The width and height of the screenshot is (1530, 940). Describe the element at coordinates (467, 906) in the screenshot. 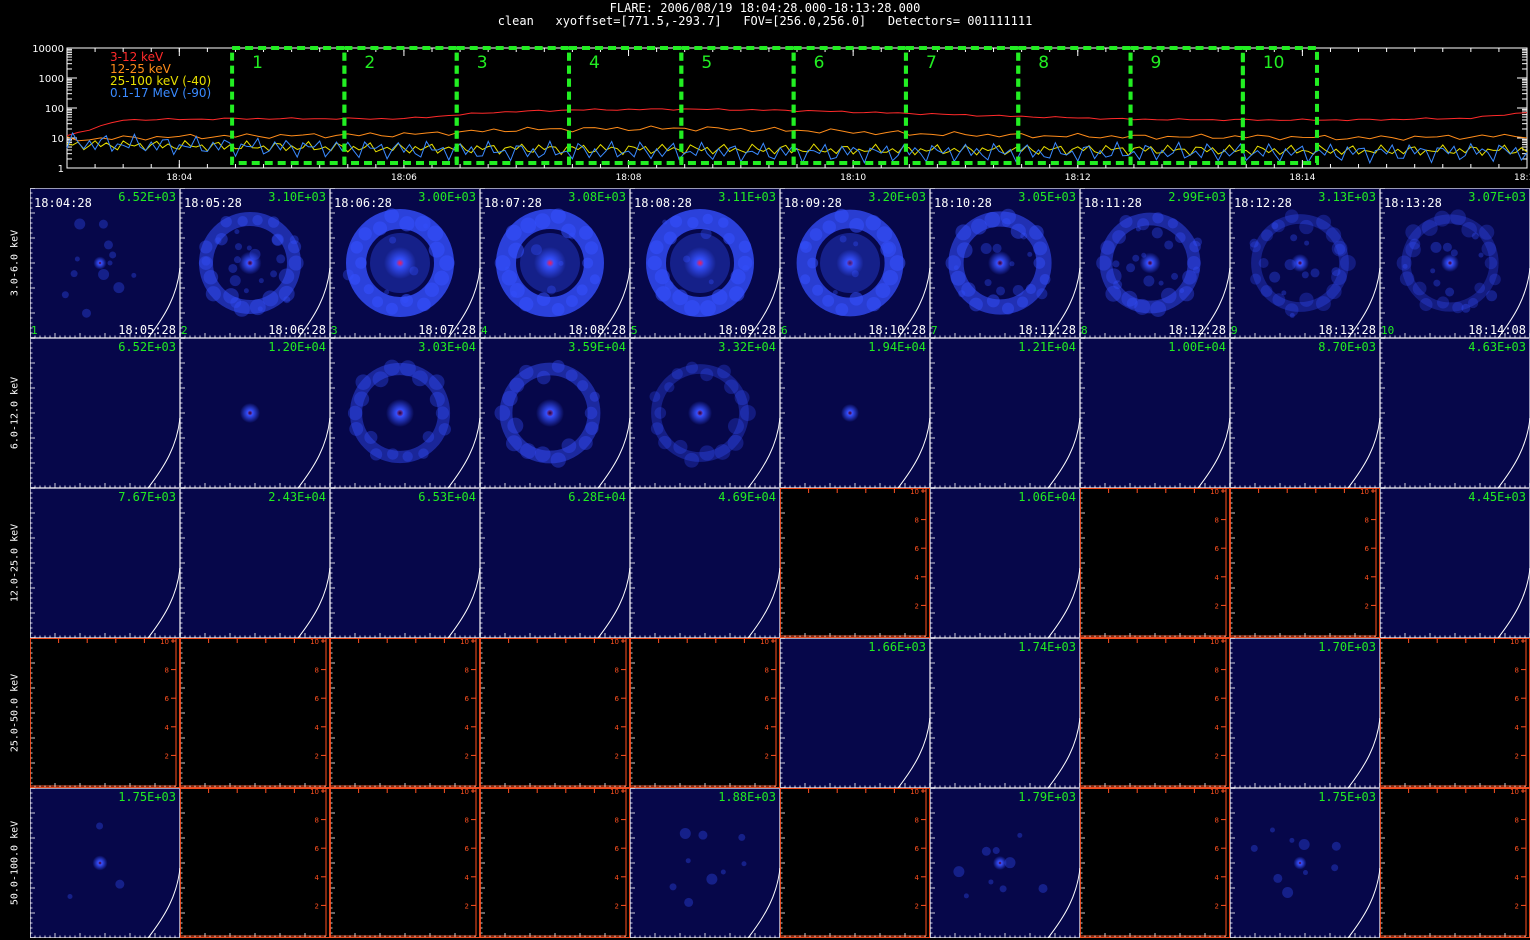

I see `empty-axis-tick-label: 2` at that location.